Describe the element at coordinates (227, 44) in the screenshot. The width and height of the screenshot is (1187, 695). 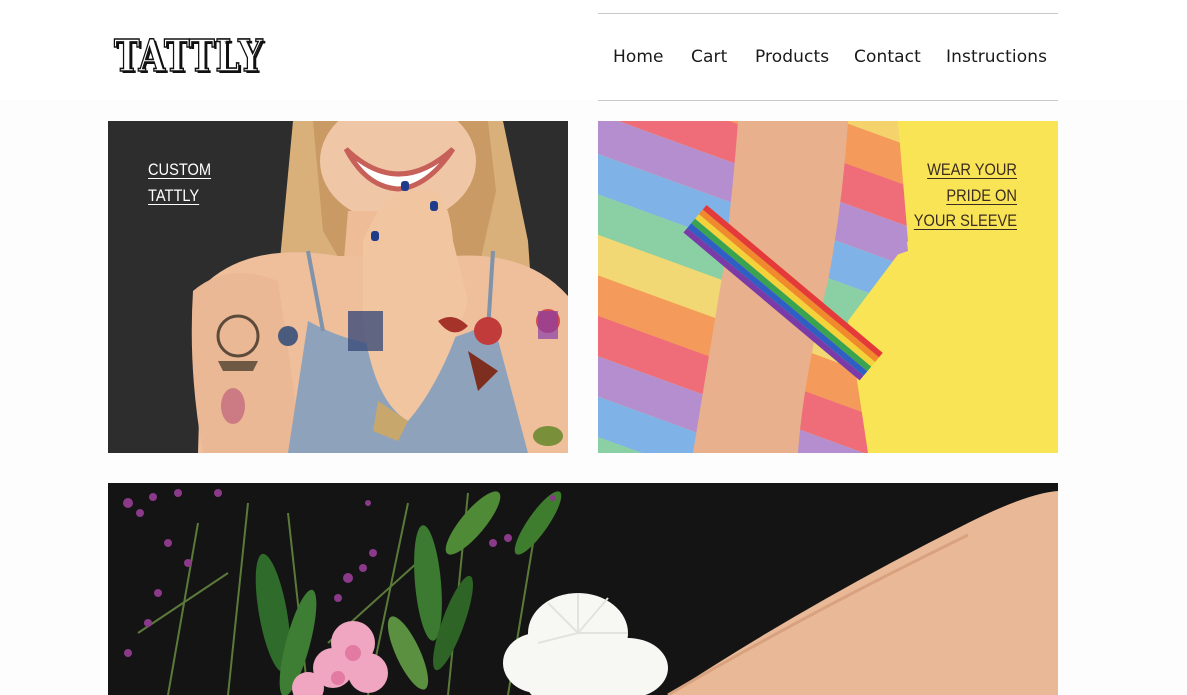
I see `trademark-mark: ™` at that location.